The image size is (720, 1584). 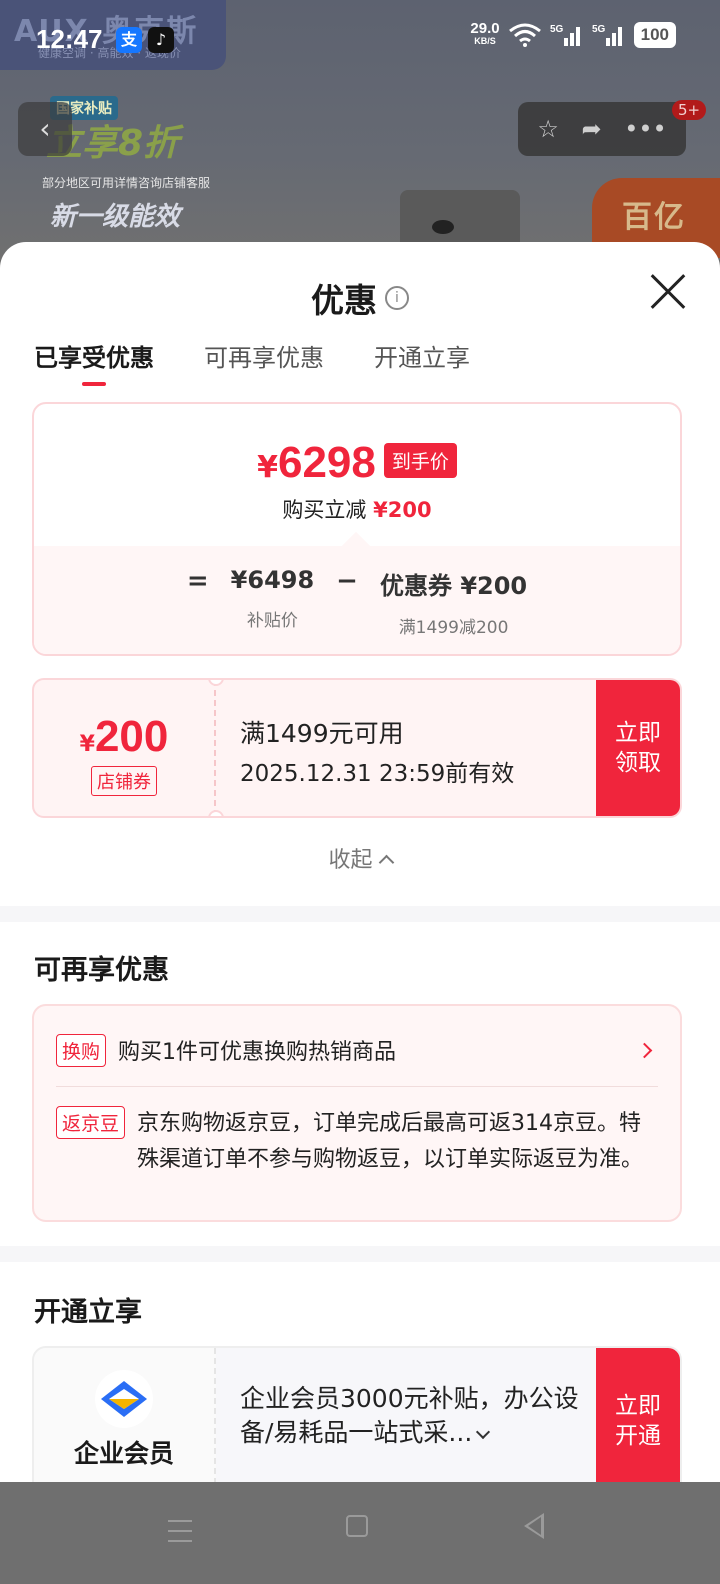 What do you see at coordinates (124, 1399) in the screenshot?
I see `enterprise-member-icon` at bounding box center [124, 1399].